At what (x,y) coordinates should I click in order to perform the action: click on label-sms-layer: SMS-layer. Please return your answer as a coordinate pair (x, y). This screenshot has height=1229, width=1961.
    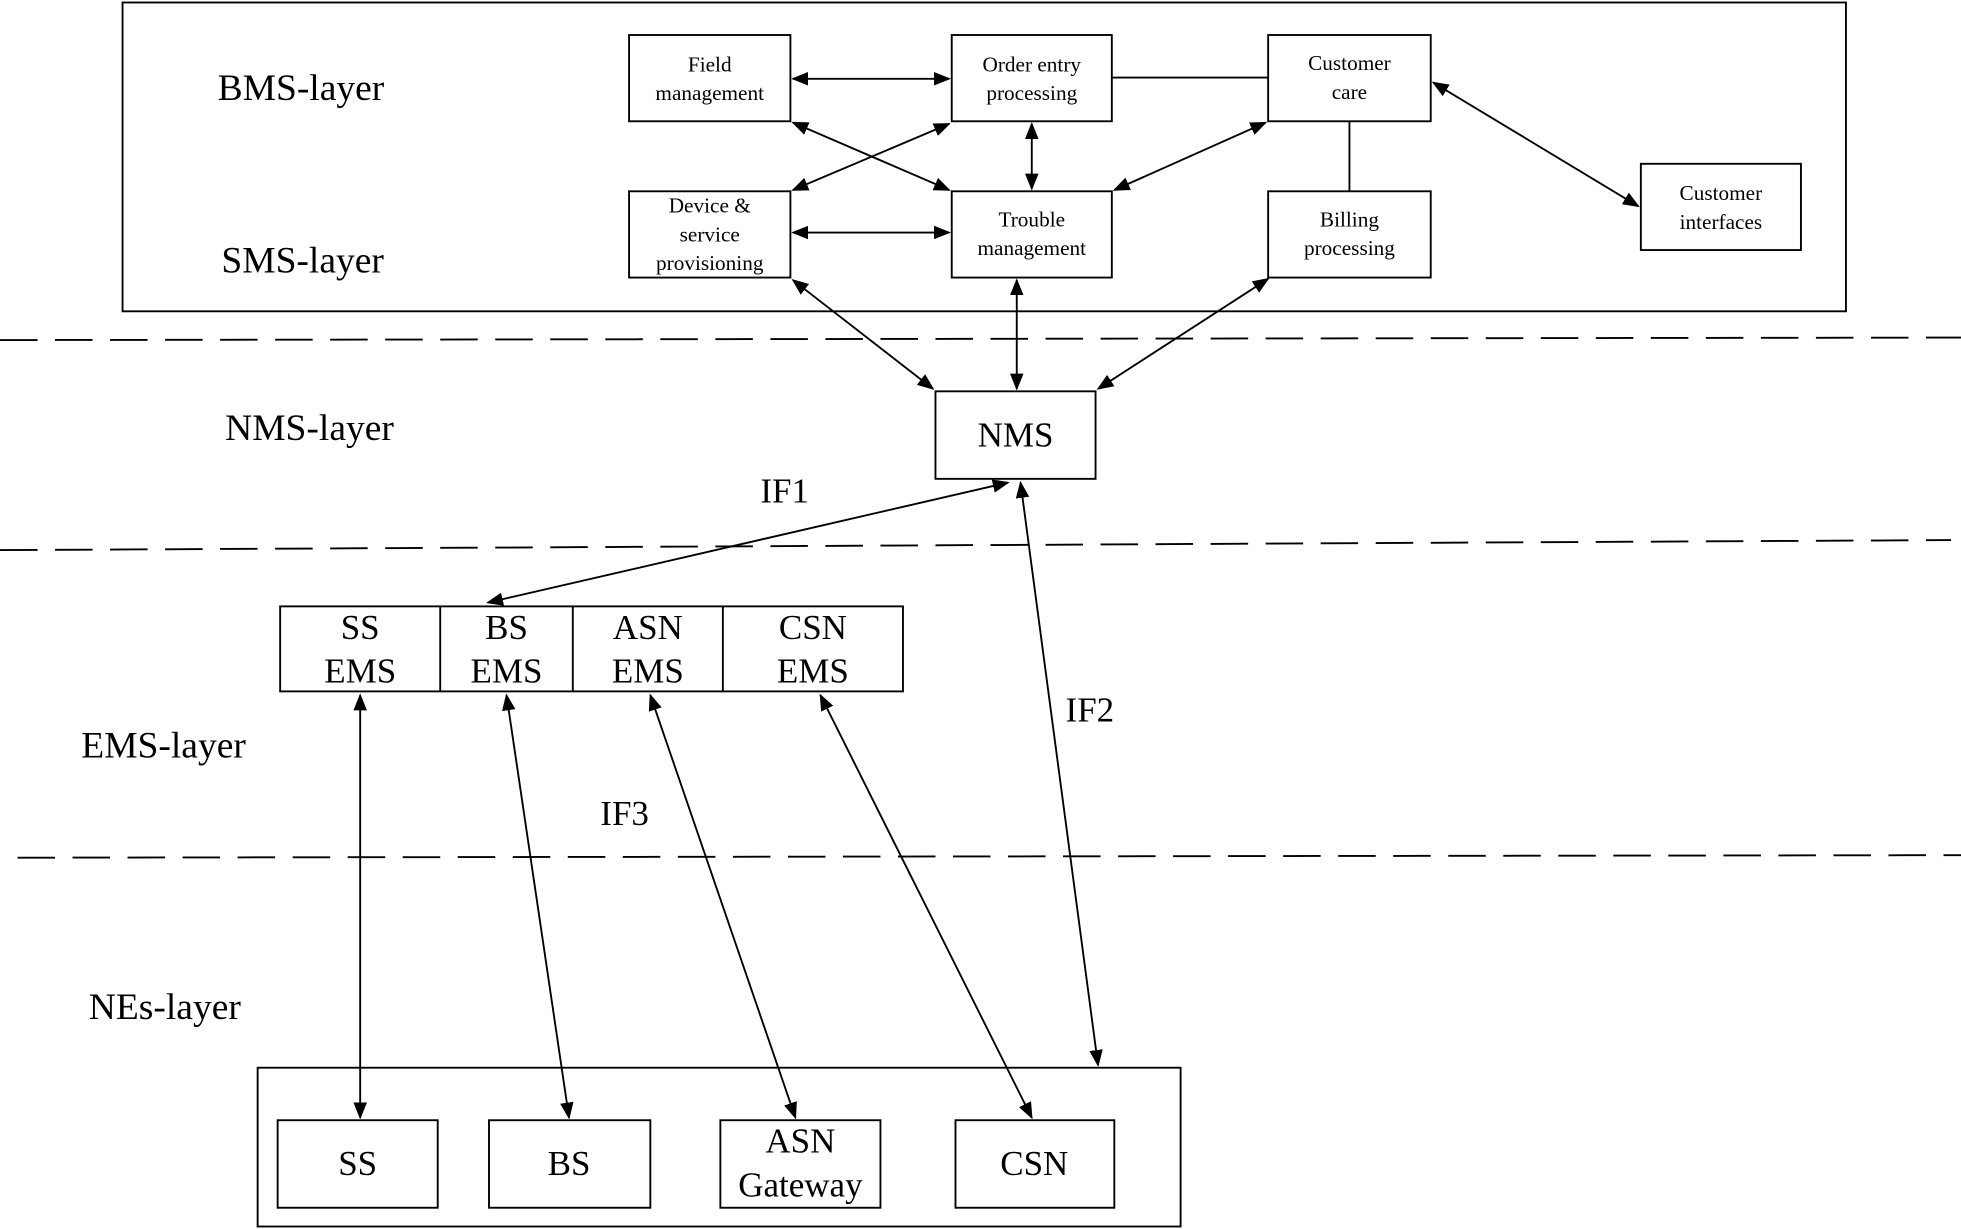
    Looking at the image, I should click on (302, 261).